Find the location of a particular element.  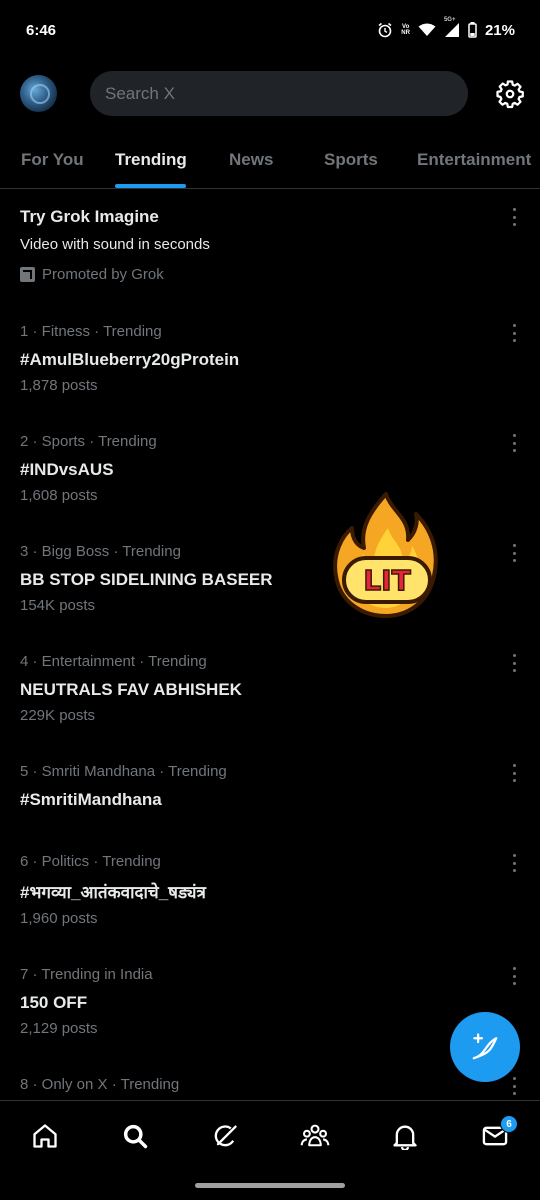

status-icons: Vo NR 5G+ 21% is located at coordinates (446, 28).